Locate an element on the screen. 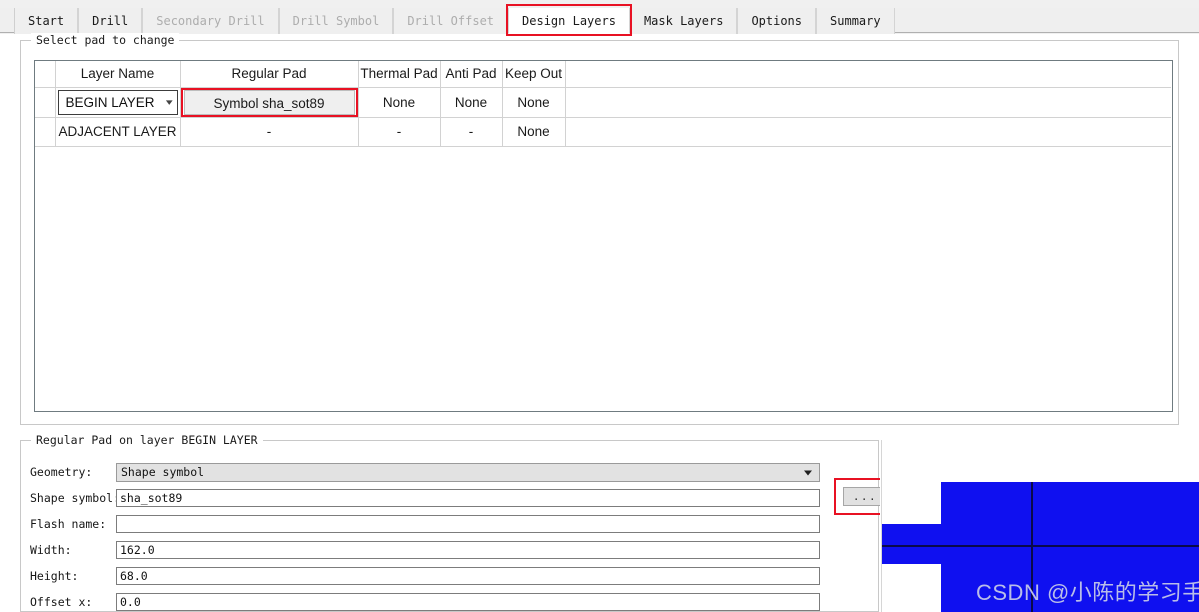 This screenshot has height=612, width=1199. offset-x-control is located at coordinates (468, 602).